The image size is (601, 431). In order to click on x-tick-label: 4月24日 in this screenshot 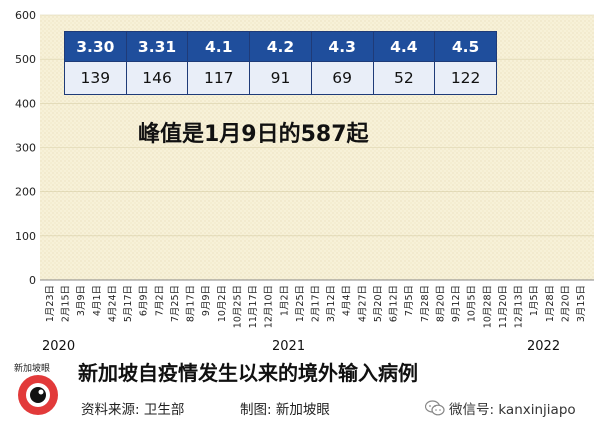, I will do `click(113, 303)`.